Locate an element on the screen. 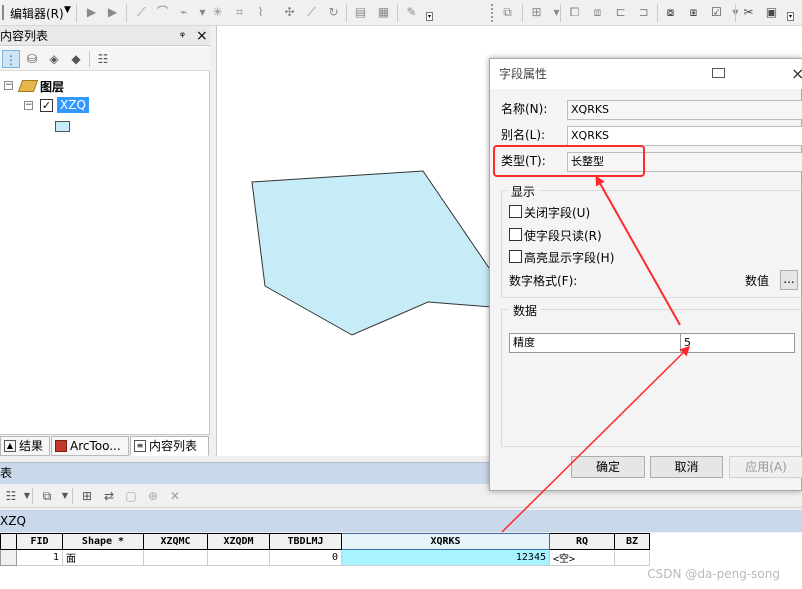 This screenshot has width=802, height=589. column-header-bz: BZ is located at coordinates (632, 541).